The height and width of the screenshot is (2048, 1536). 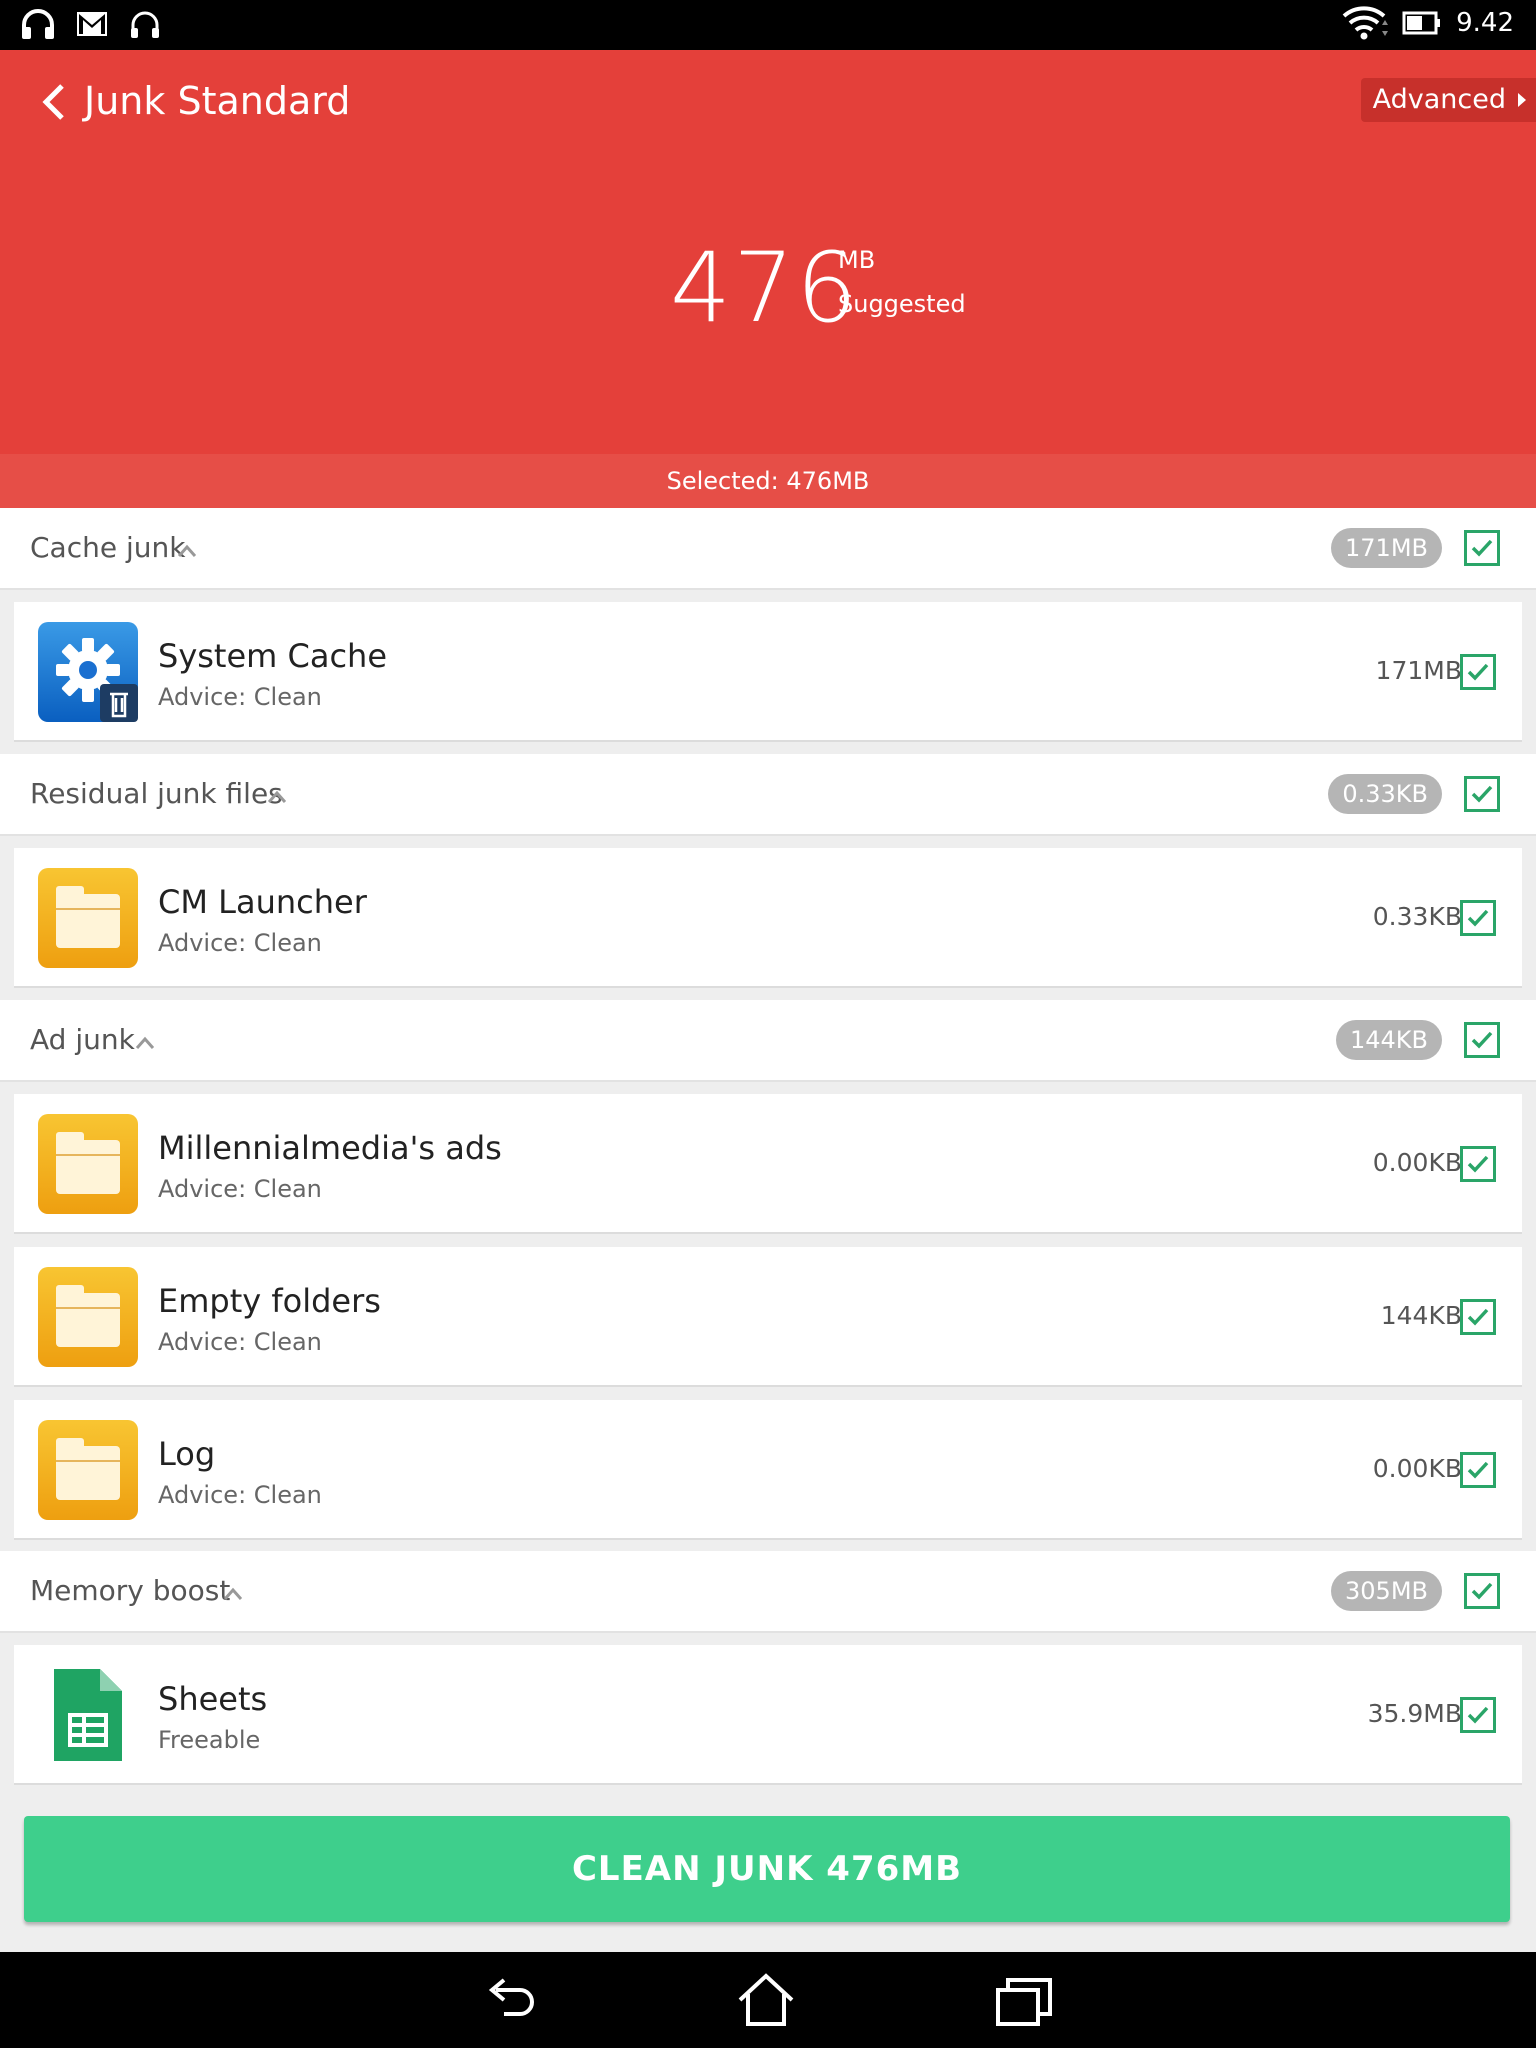 I want to click on section-size-badge: 305MB, so click(x=1386, y=1591).